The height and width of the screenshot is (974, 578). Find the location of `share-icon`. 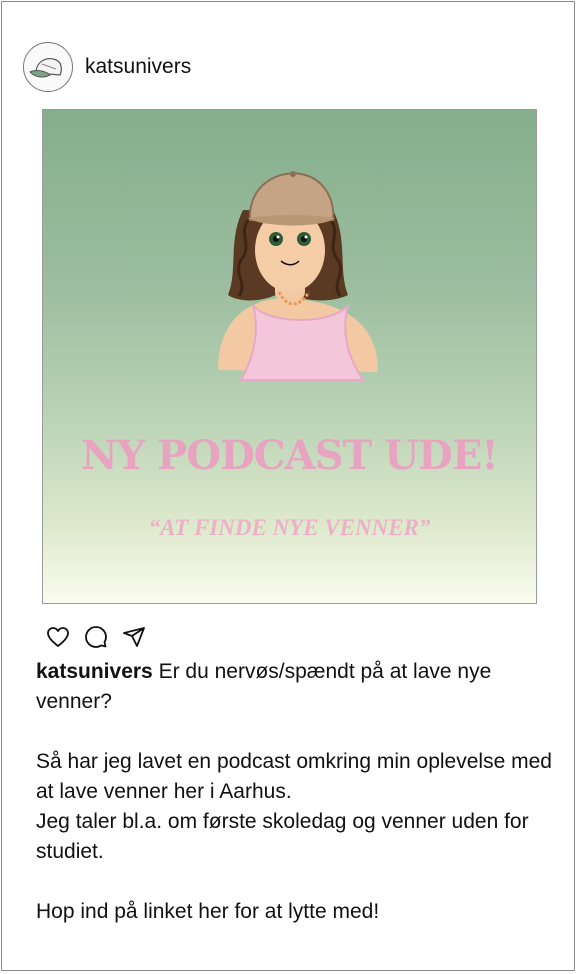

share-icon is located at coordinates (134, 637).